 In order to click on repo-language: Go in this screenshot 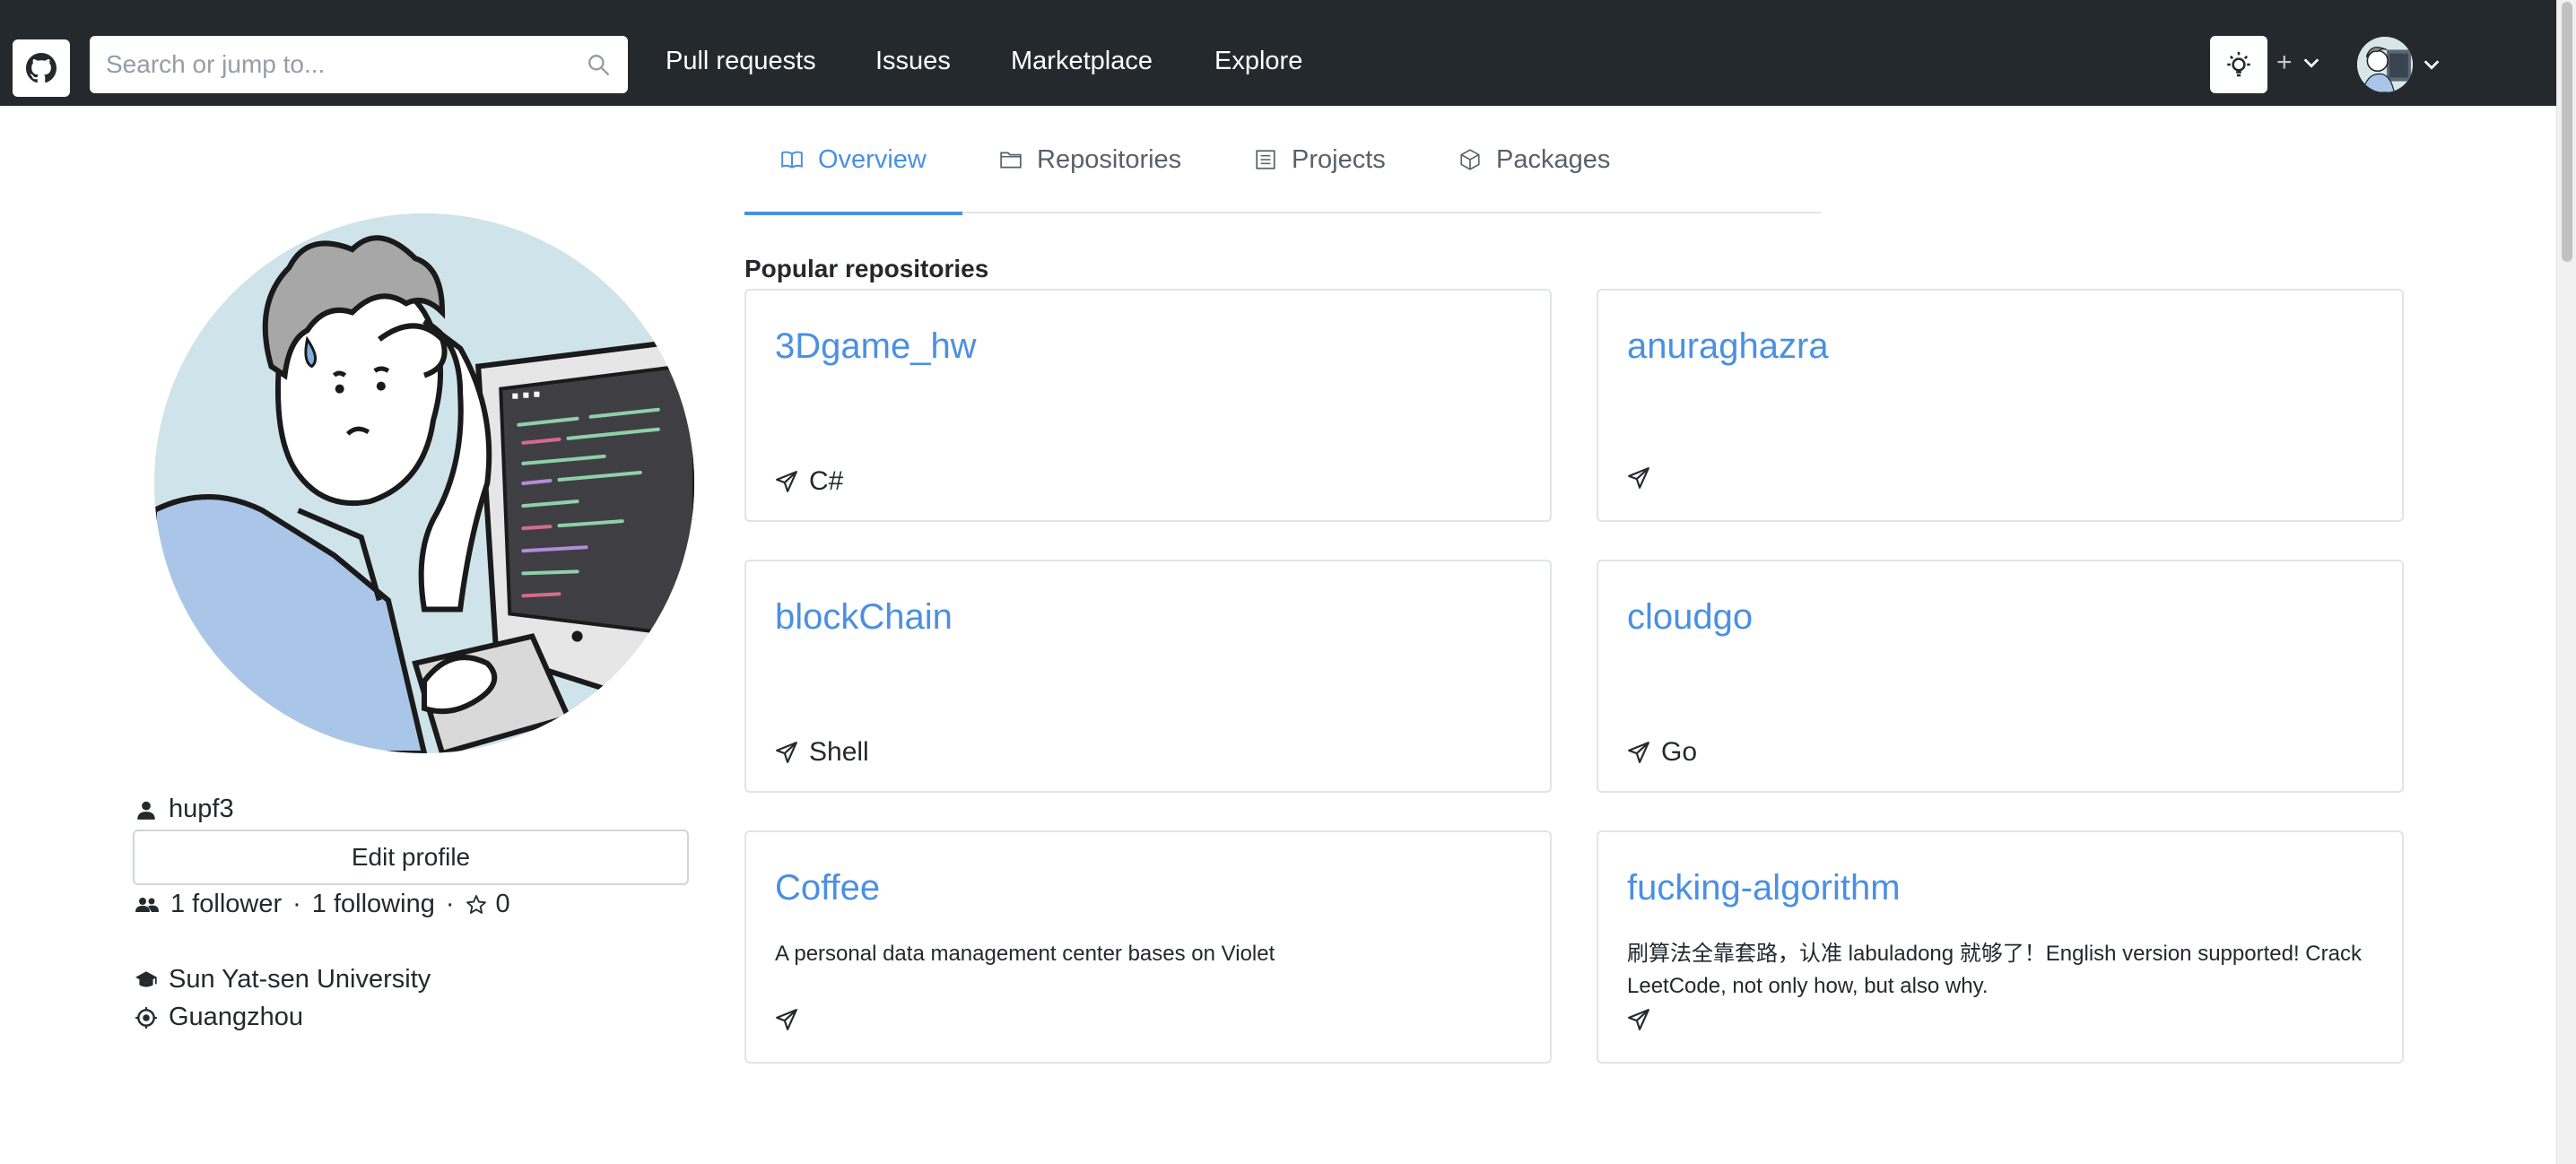, I will do `click(1662, 752)`.